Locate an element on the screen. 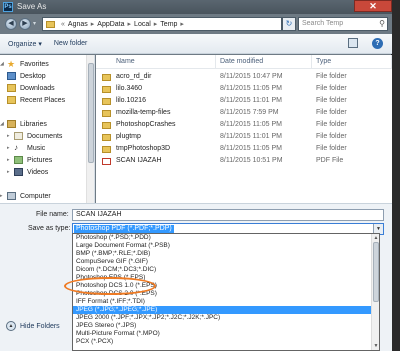 The height and width of the screenshot is (351, 400). hide-folders-button: ▲ Hide Folders is located at coordinates (33, 326).